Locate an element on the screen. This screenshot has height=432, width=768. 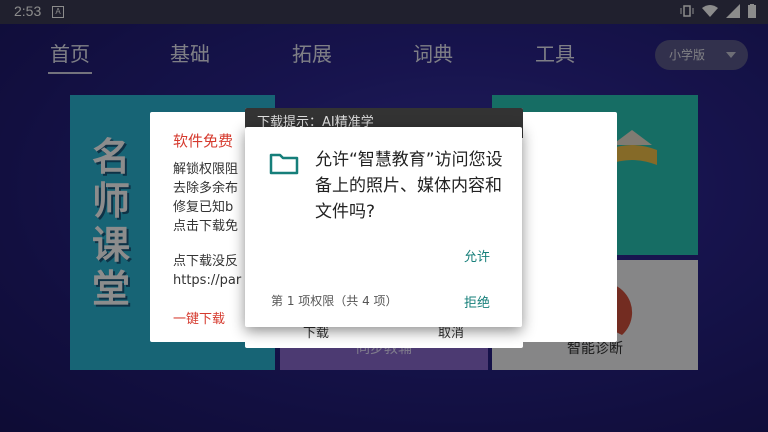
permission-count: 第 1 项权限（共 4 项） is located at coordinates (334, 301).